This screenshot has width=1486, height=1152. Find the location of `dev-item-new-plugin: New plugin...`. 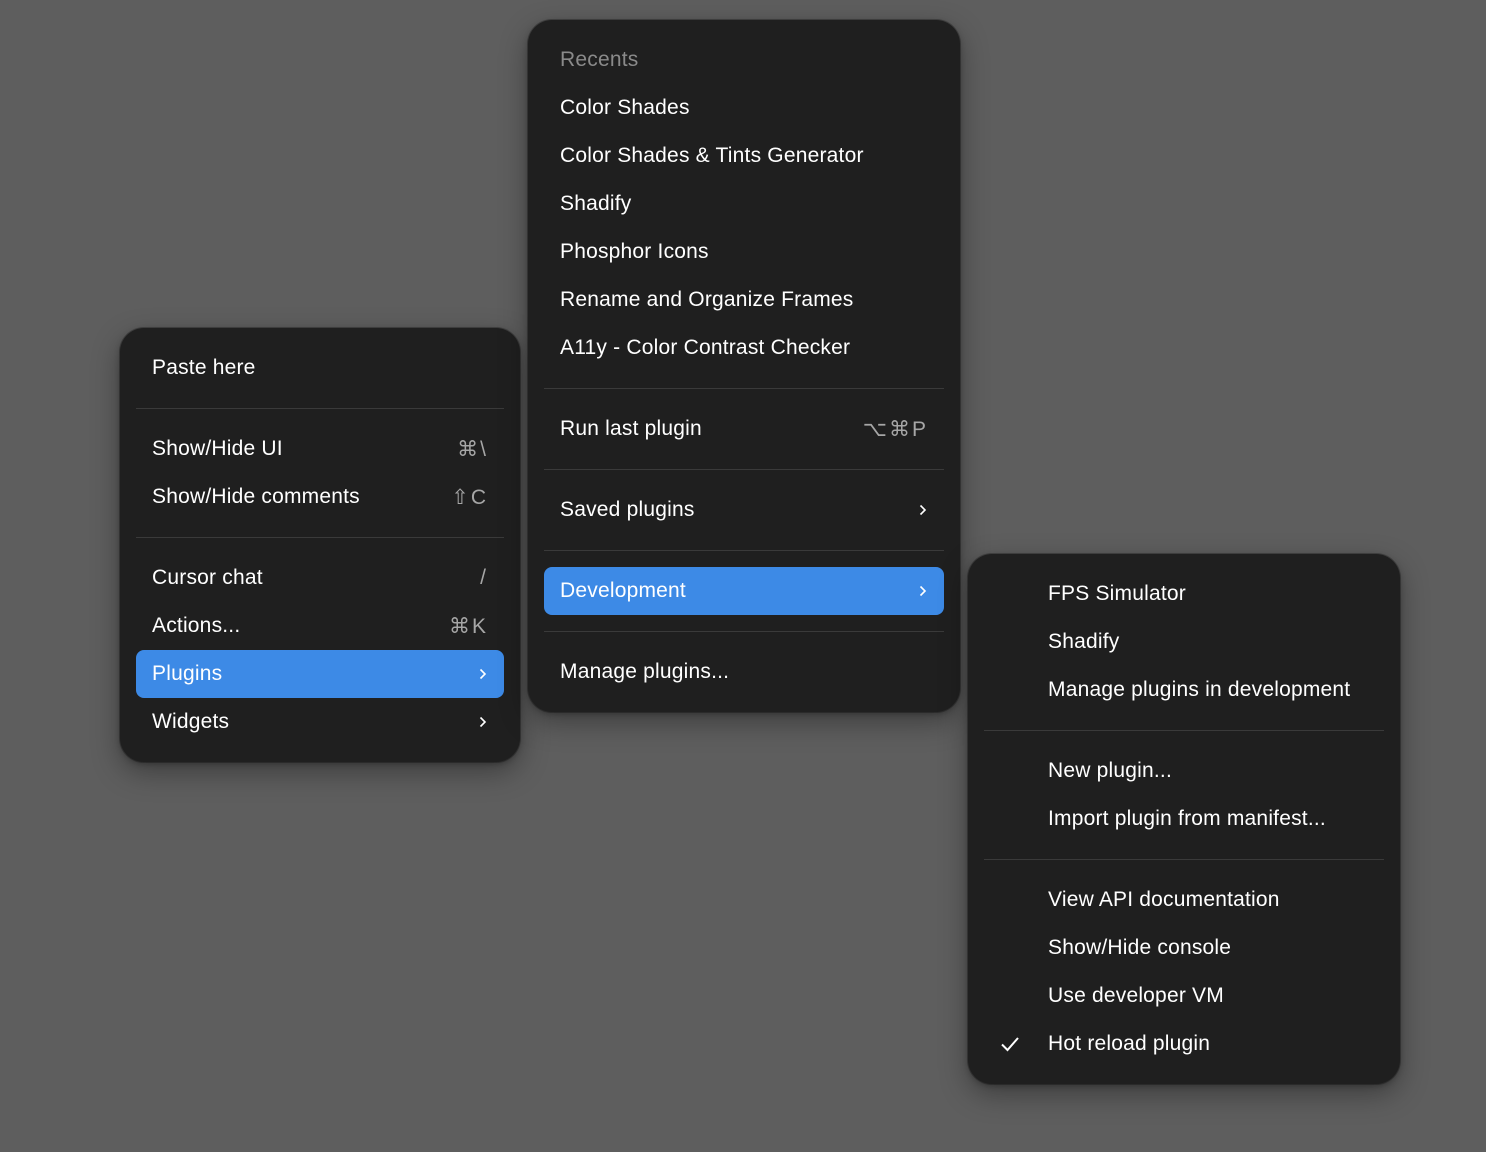

dev-item-new-plugin: New plugin... is located at coordinates (1184, 771).